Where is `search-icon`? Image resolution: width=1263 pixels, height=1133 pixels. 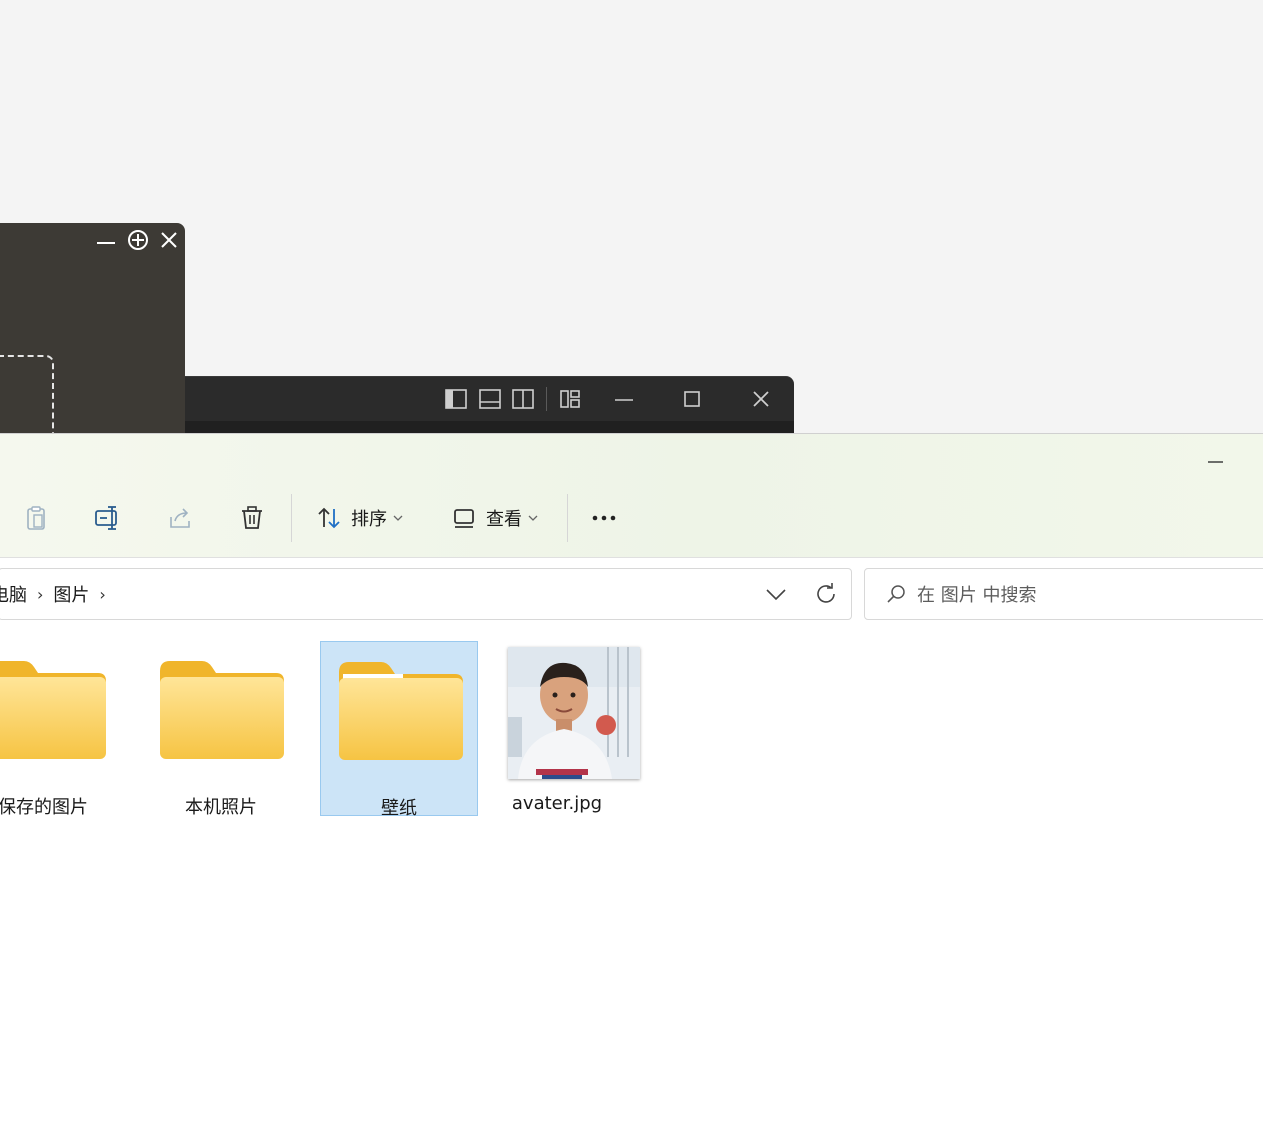 search-icon is located at coordinates (896, 594).